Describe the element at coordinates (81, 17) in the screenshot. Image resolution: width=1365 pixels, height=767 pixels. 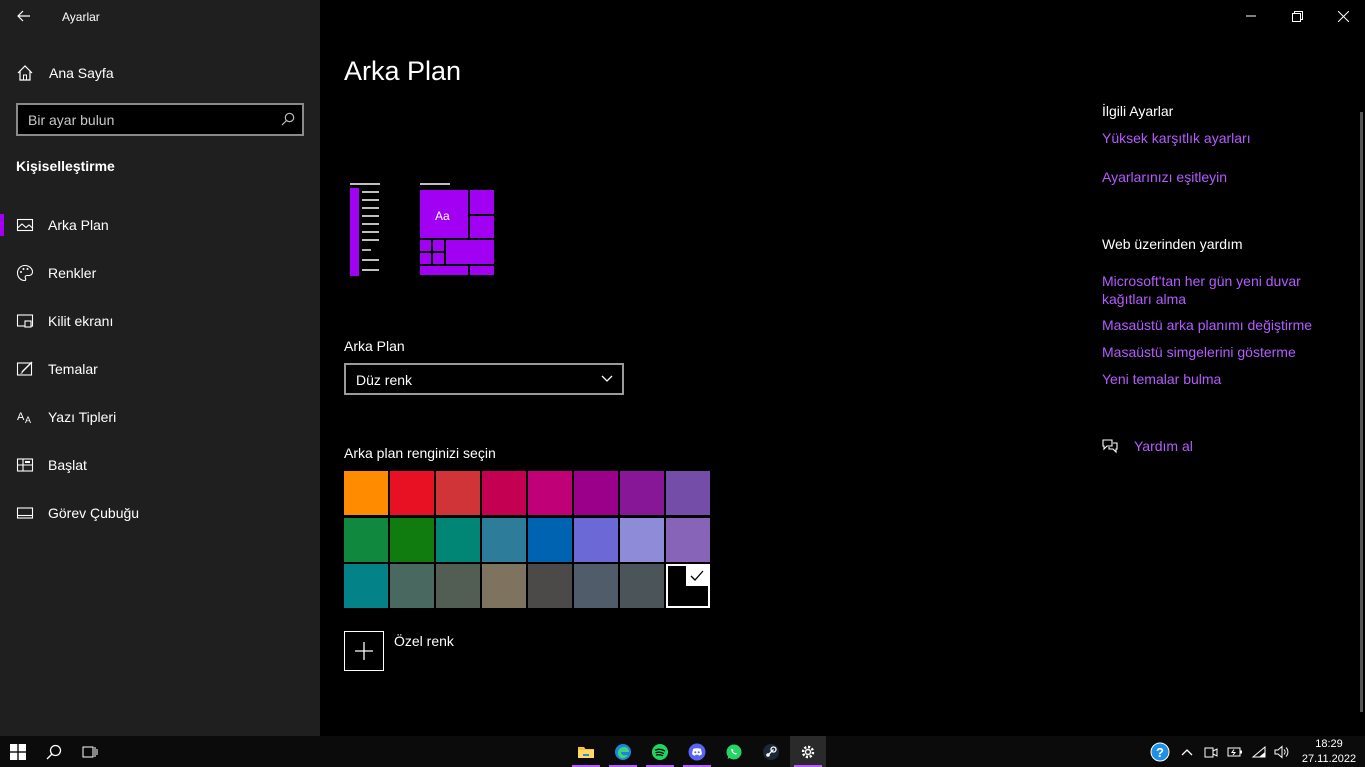
I see `app-title: Ayarlar` at that location.